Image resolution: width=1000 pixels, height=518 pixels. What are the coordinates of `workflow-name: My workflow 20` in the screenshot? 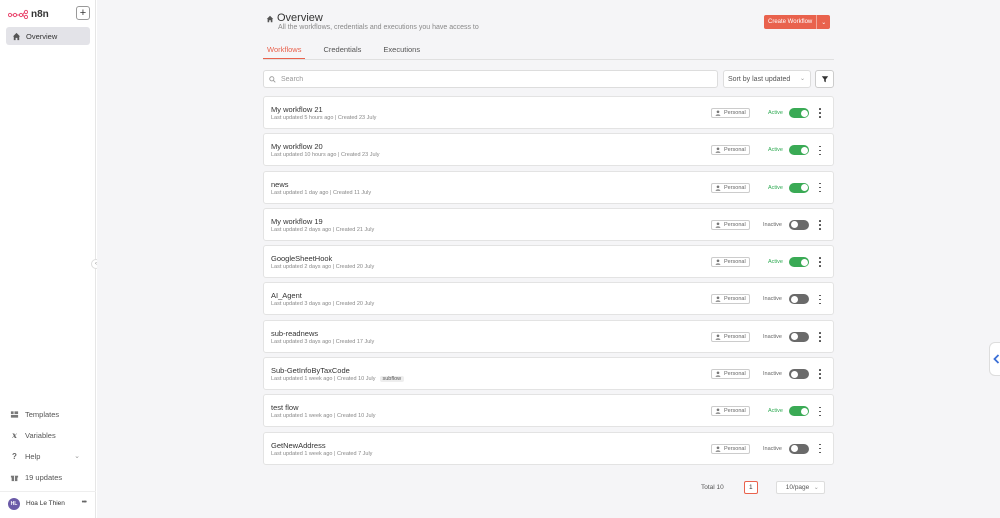 It's located at (297, 146).